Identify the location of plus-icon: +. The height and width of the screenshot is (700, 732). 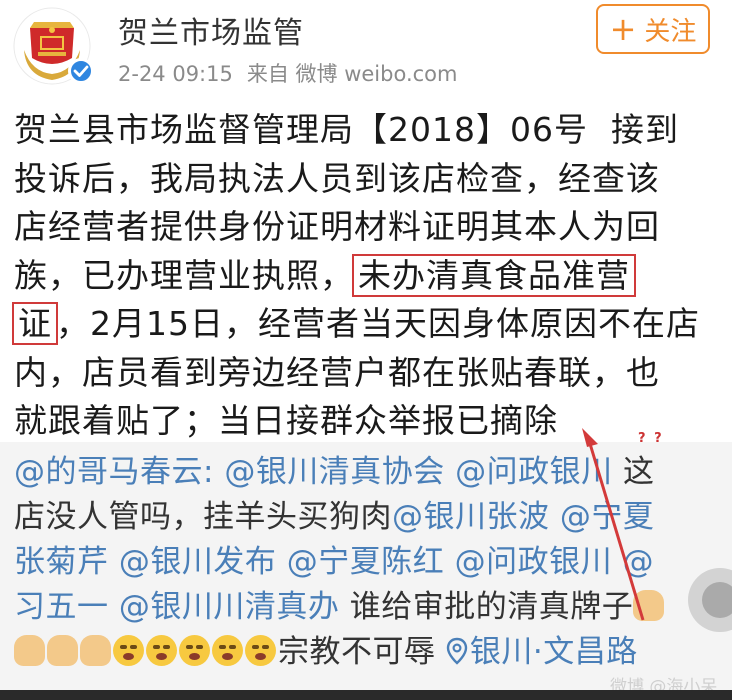
(623, 29).